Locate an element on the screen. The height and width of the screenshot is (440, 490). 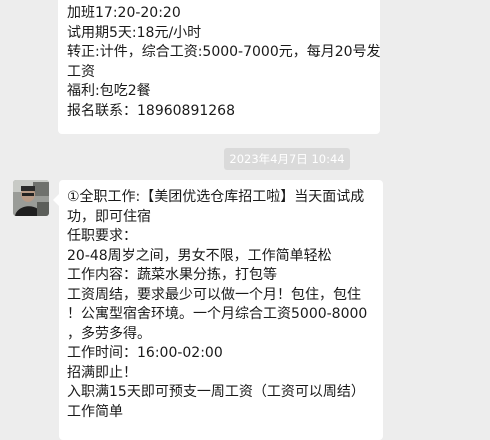
message-timestamp: 2023年4月7日 10:44 is located at coordinates (287, 159).